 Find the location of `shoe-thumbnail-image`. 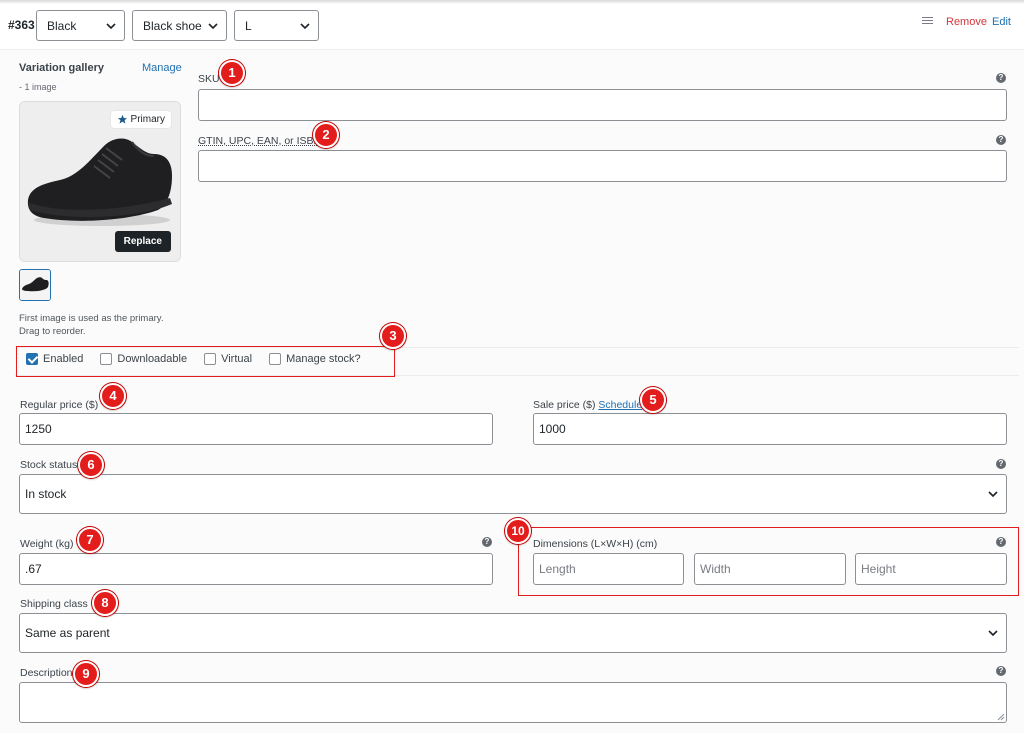

shoe-thumbnail-image is located at coordinates (35, 285).